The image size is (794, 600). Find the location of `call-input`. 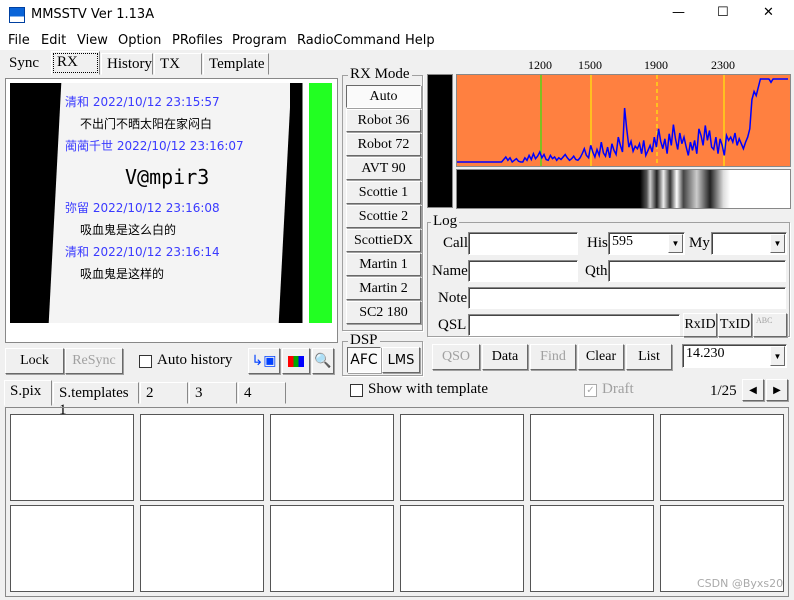

call-input is located at coordinates (523, 243).